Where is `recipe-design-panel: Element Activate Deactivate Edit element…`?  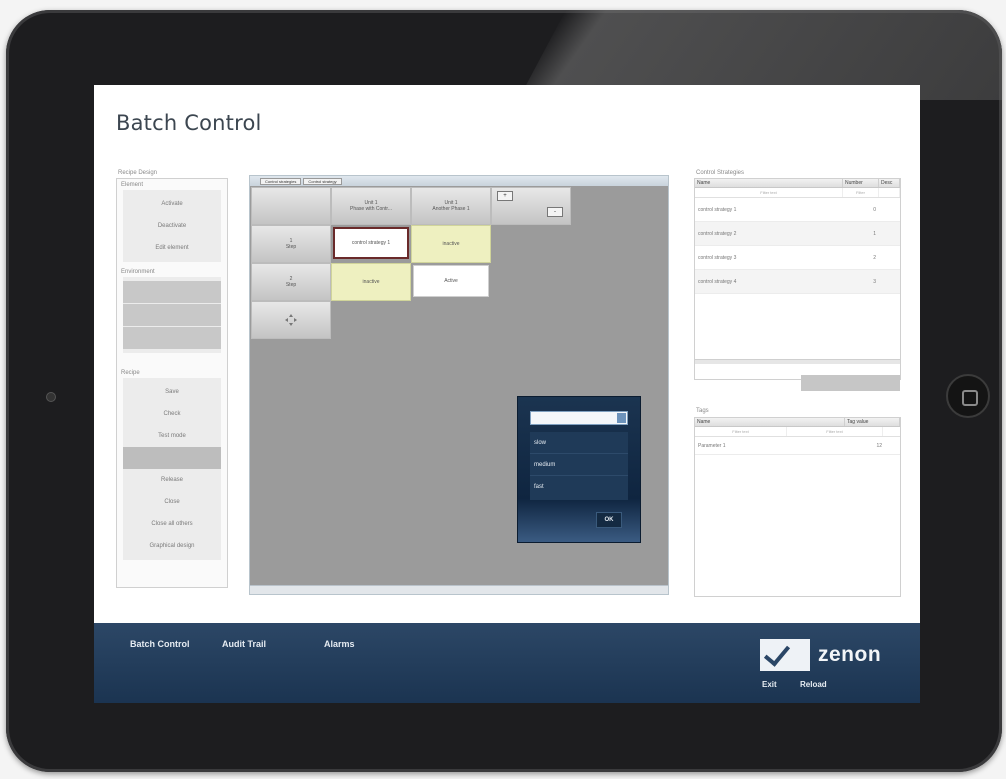 recipe-design-panel: Element Activate Deactivate Edit element… is located at coordinates (172, 383).